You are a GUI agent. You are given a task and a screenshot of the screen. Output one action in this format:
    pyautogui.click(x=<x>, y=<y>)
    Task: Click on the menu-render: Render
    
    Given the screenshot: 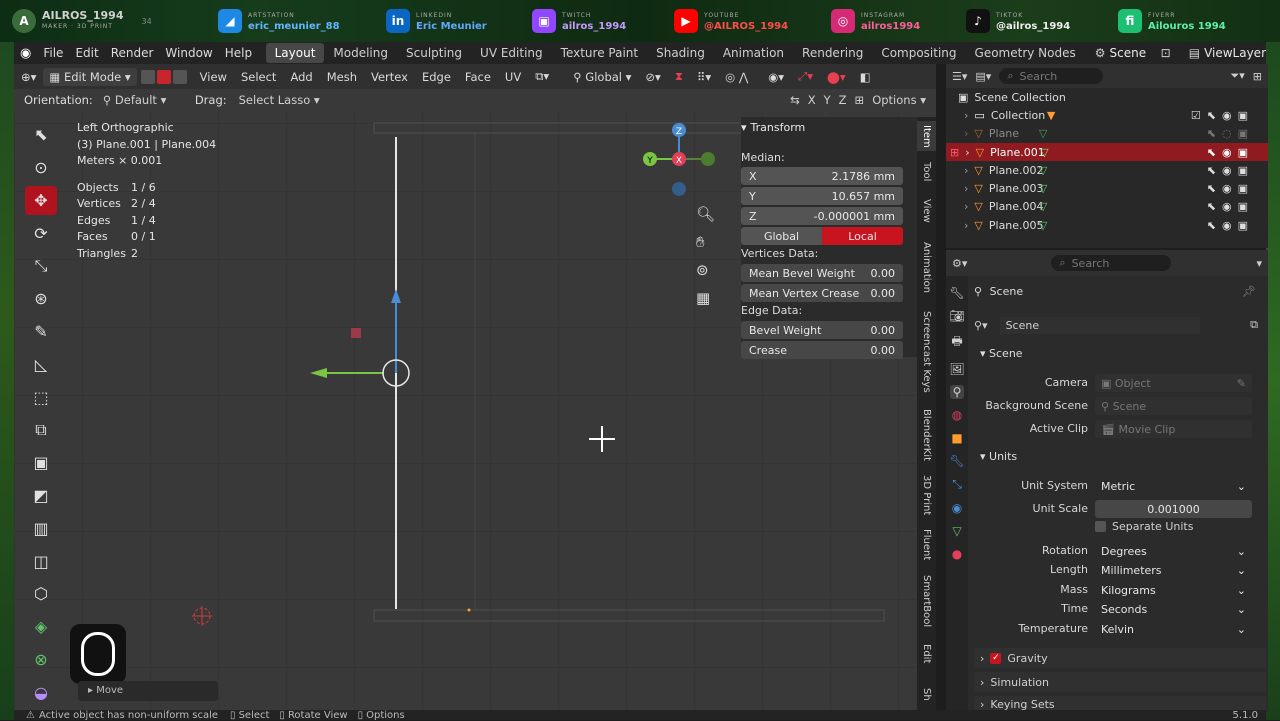 What is the action you would take?
    pyautogui.click(x=132, y=53)
    